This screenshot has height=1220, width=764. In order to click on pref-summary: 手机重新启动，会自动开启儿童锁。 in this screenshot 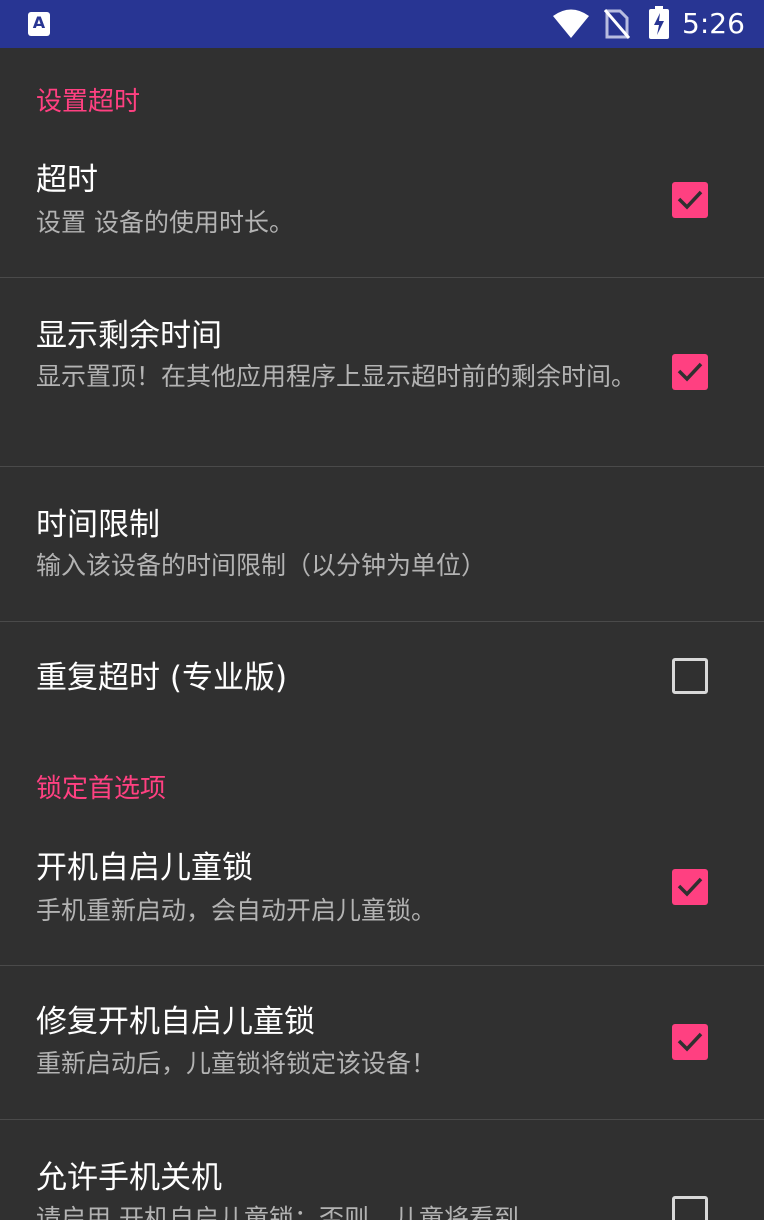, I will do `click(236, 910)`.